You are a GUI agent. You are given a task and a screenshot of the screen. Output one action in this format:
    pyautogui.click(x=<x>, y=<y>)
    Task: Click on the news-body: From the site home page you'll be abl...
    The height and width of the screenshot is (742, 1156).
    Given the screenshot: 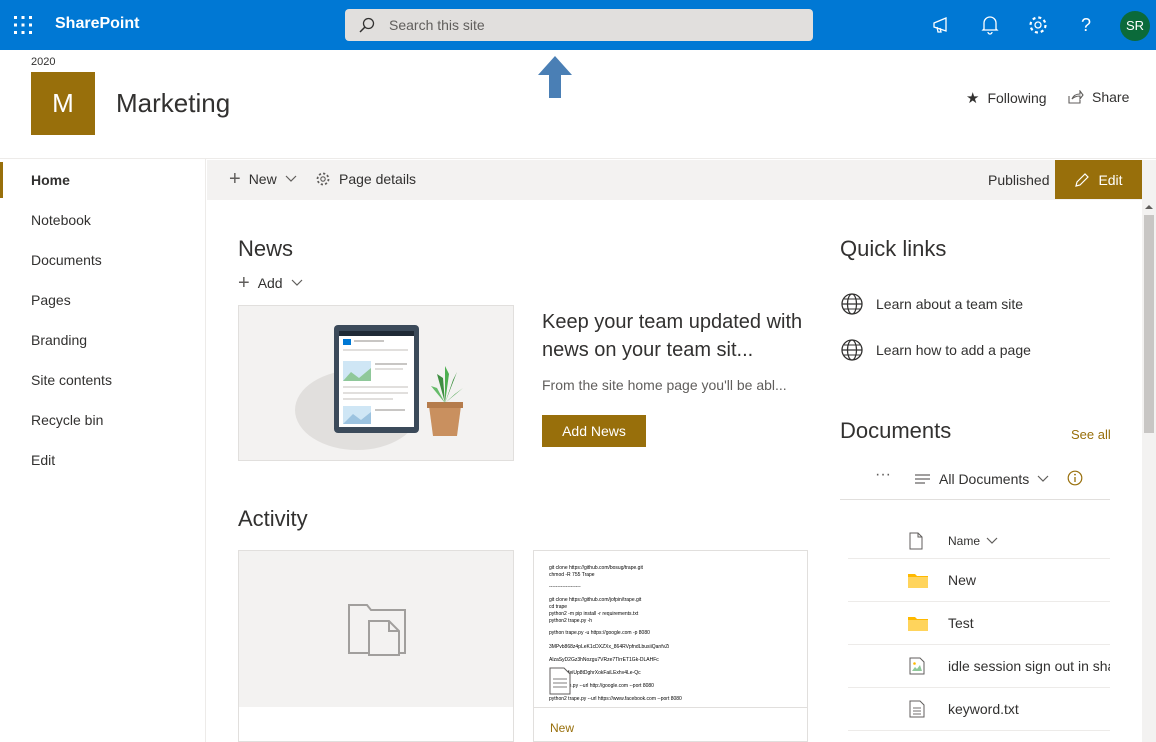 What is the action you would take?
    pyautogui.click(x=664, y=385)
    